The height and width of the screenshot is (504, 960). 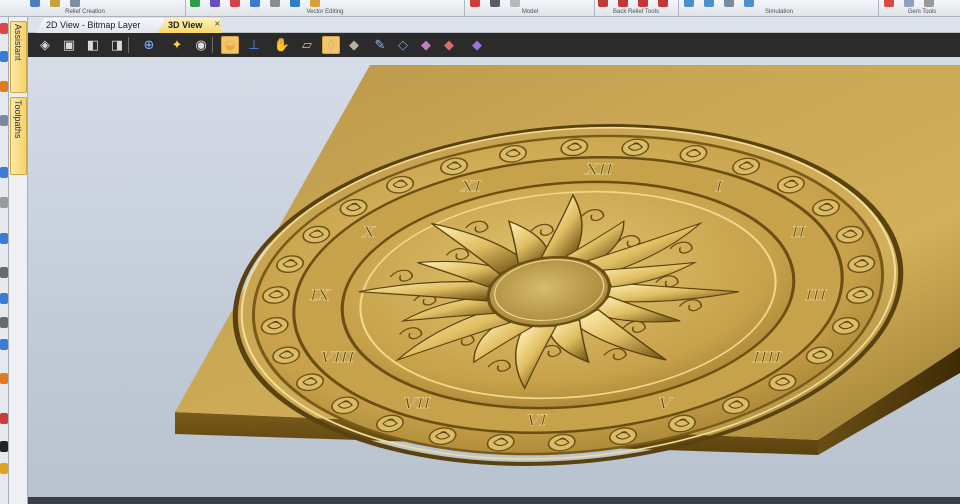 What do you see at coordinates (535, 420) in the screenshot?
I see `roman-numeral: VI` at bounding box center [535, 420].